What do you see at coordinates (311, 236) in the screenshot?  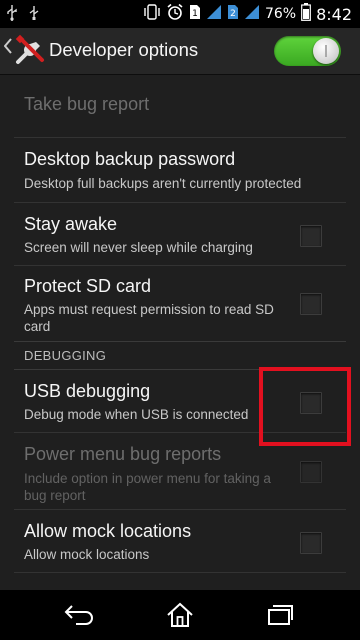 I see `stay-awake-checkbox` at bounding box center [311, 236].